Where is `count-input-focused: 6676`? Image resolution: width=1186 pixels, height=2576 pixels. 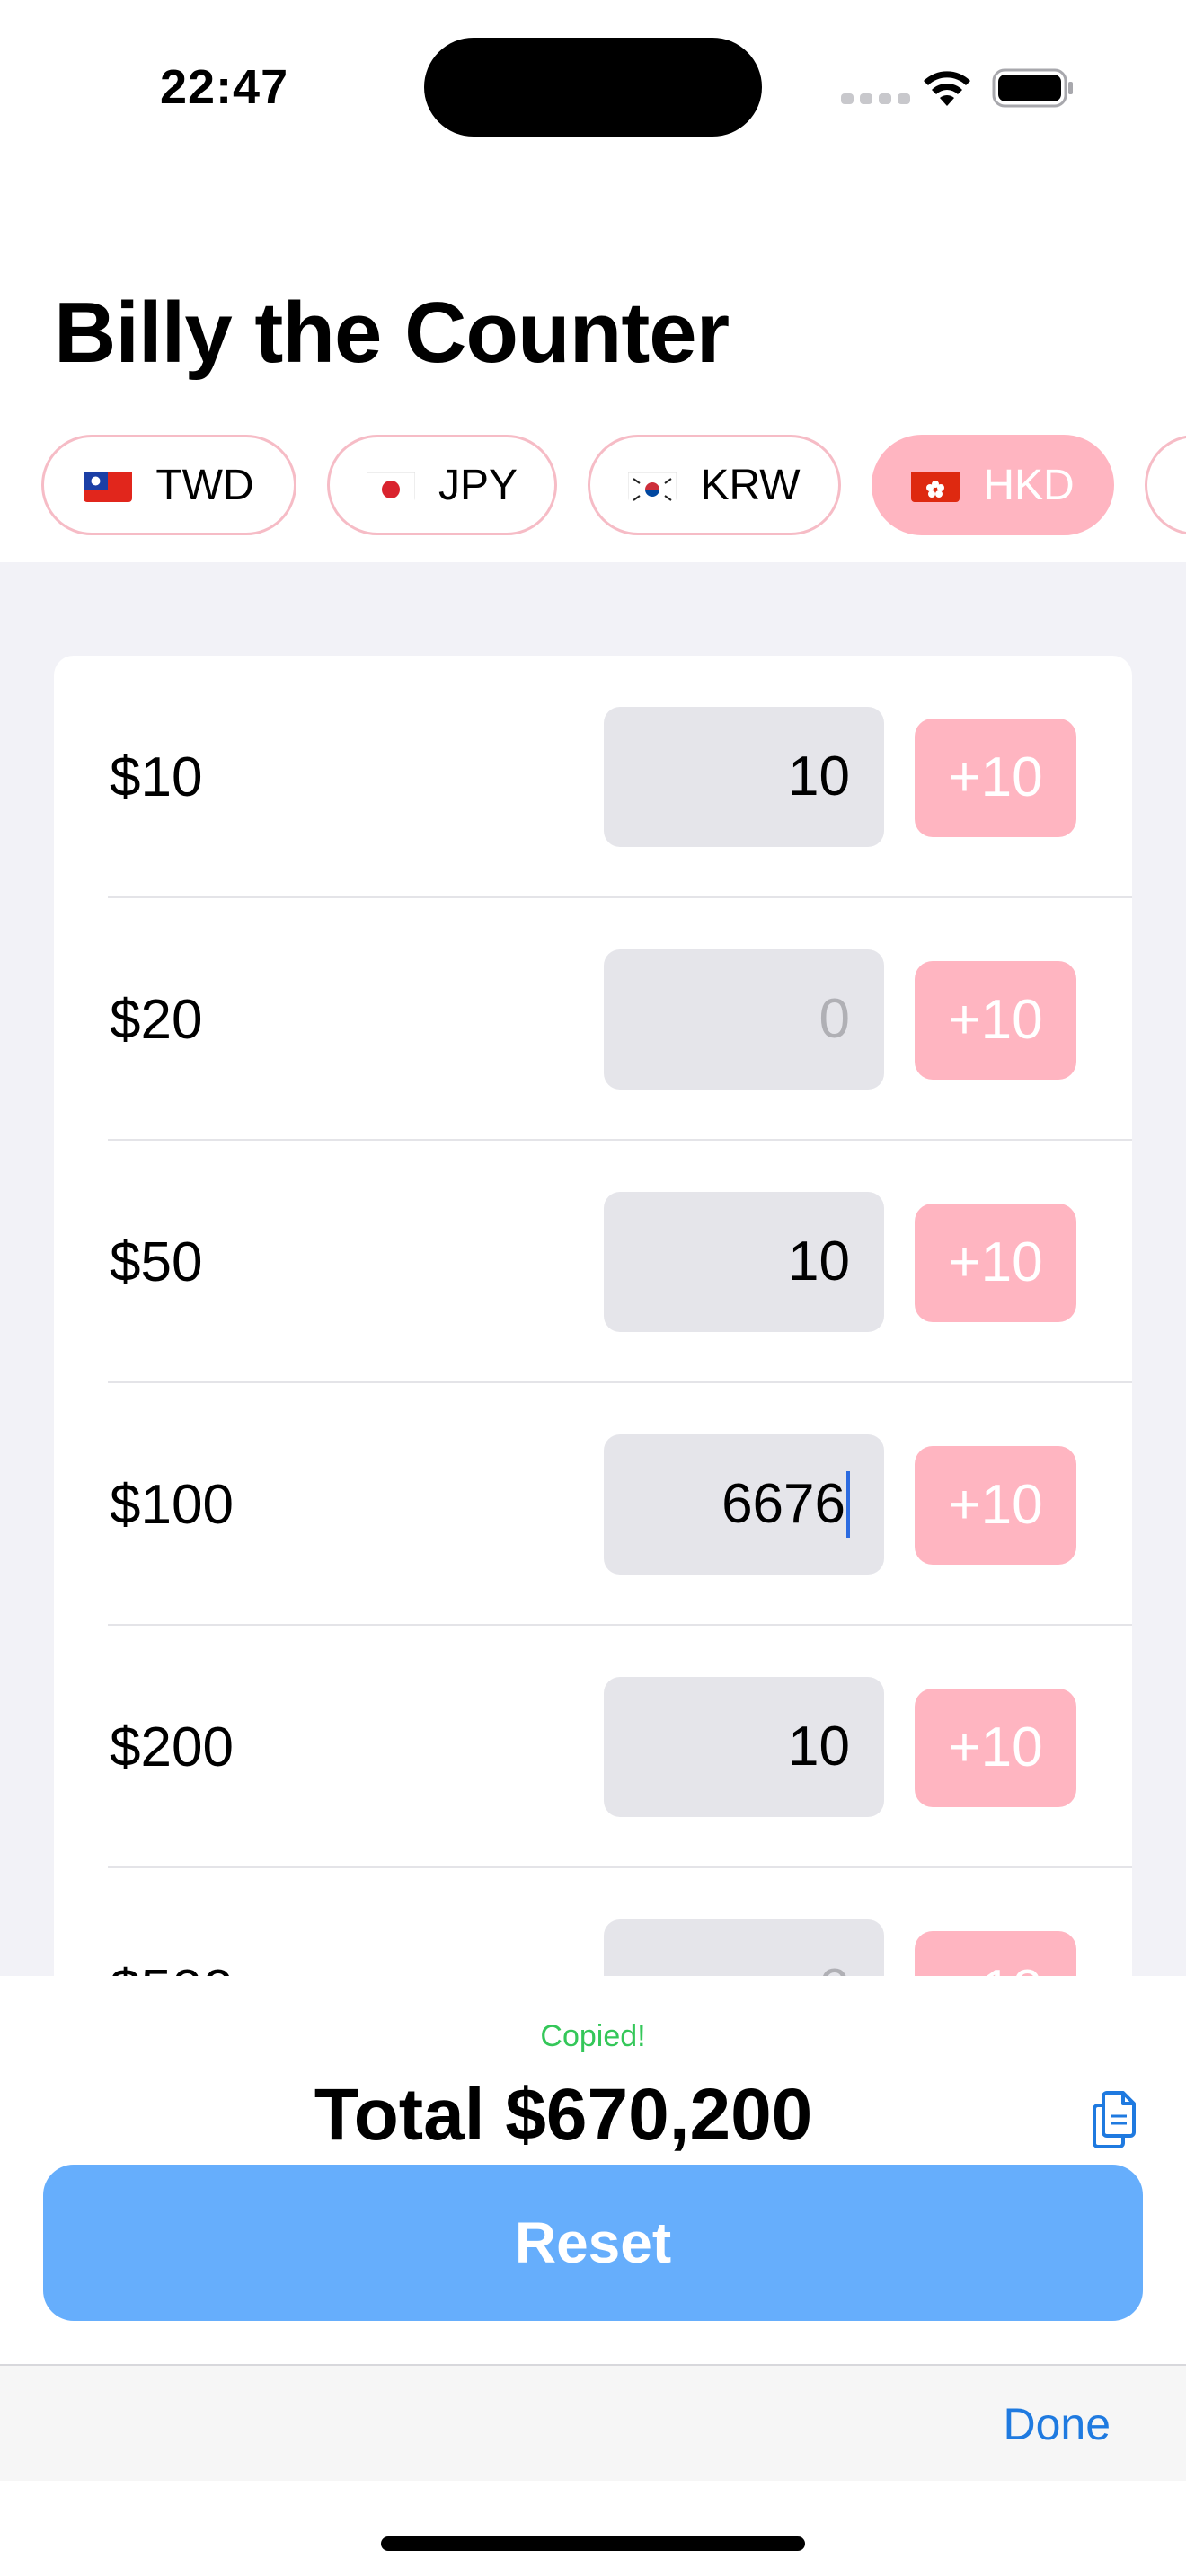 count-input-focused: 6676 is located at coordinates (744, 1504).